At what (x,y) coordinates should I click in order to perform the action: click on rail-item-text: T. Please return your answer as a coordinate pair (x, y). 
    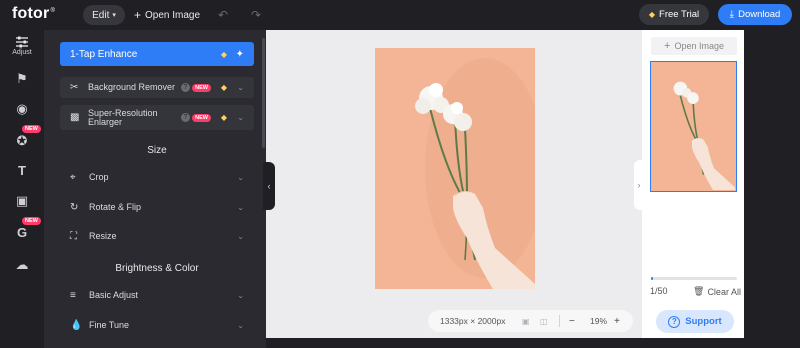
    Looking at the image, I should click on (22, 171).